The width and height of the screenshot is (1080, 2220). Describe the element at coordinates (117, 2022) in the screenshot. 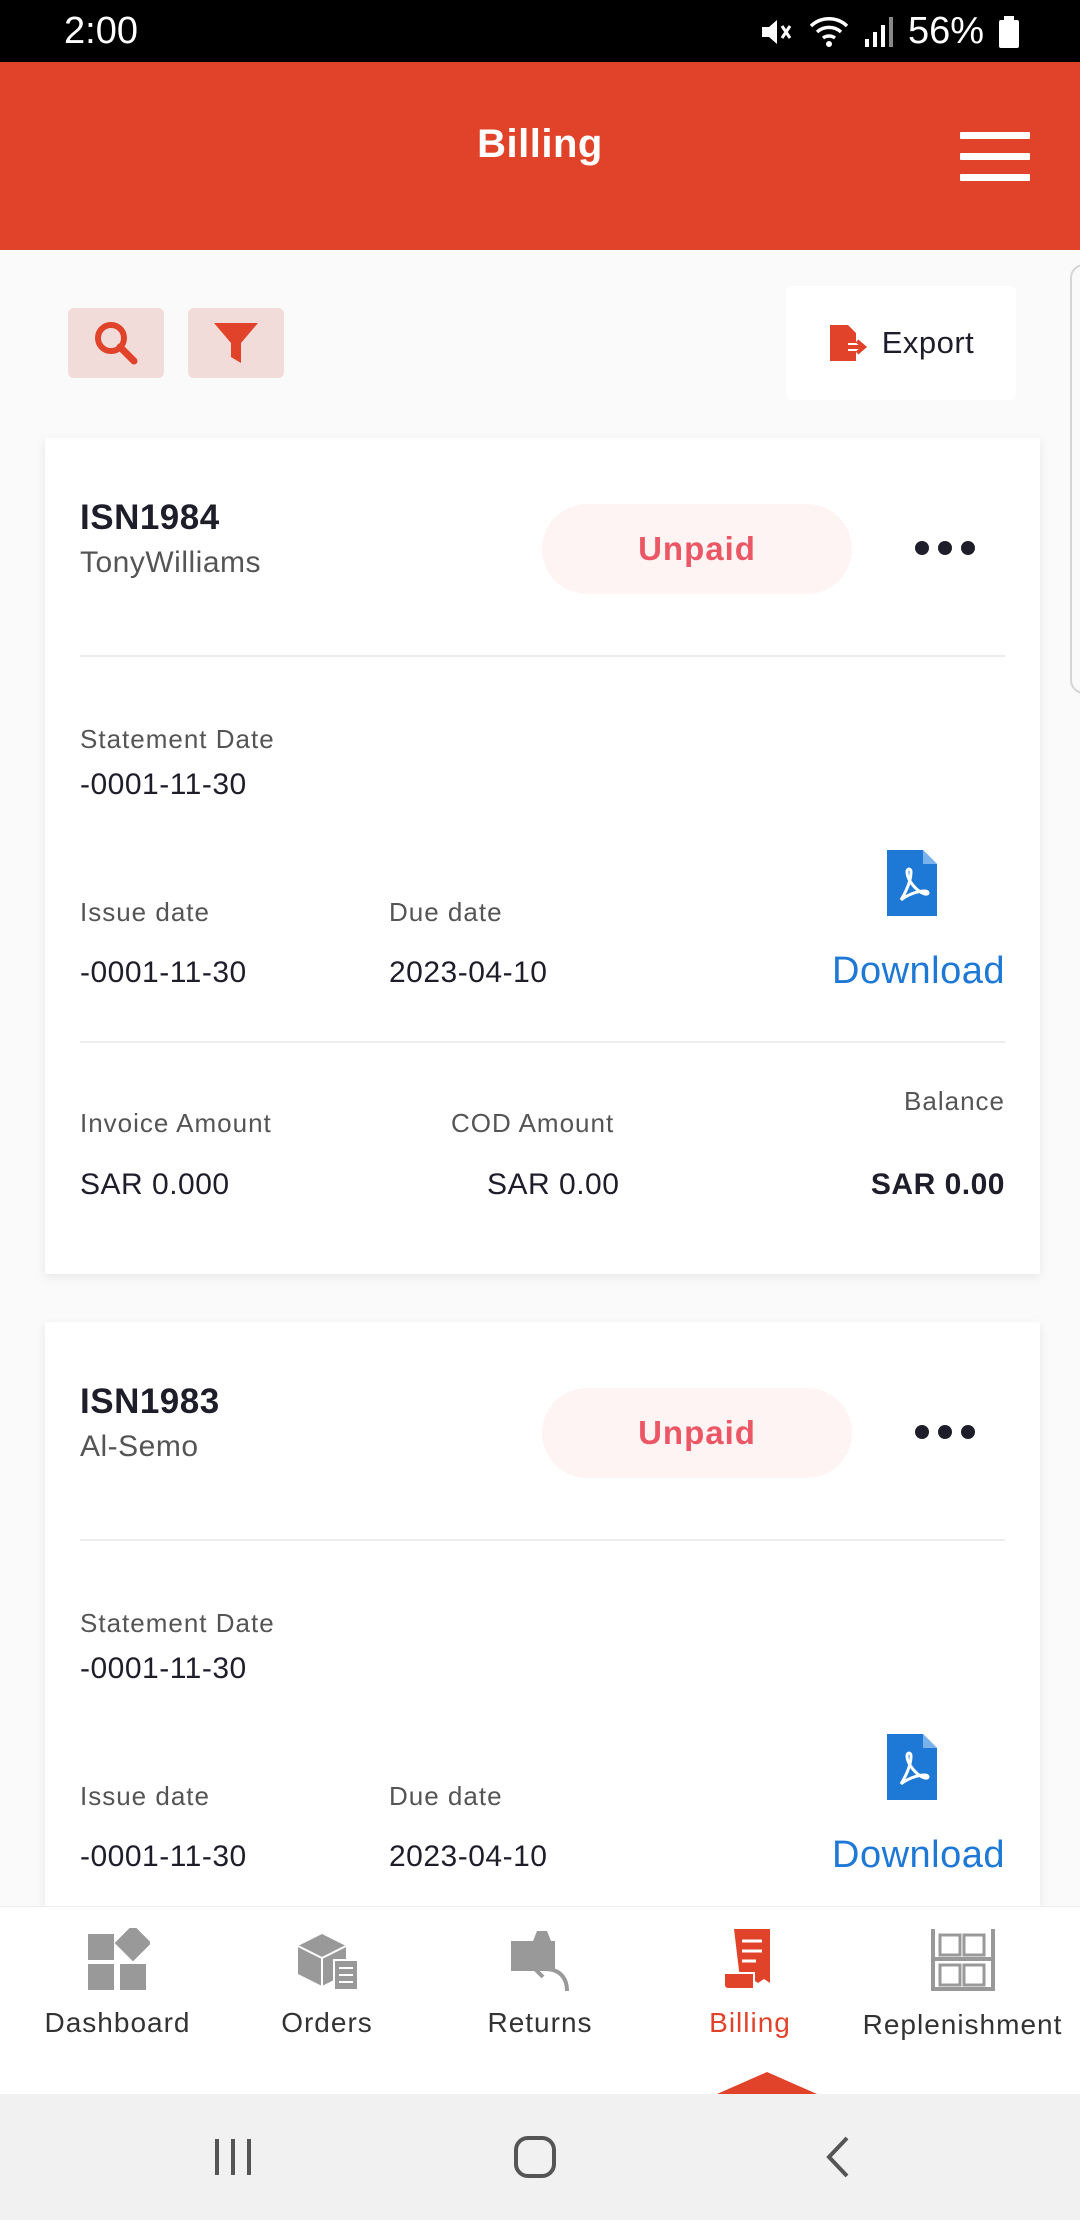

I see `nav-label: Dashboard` at that location.